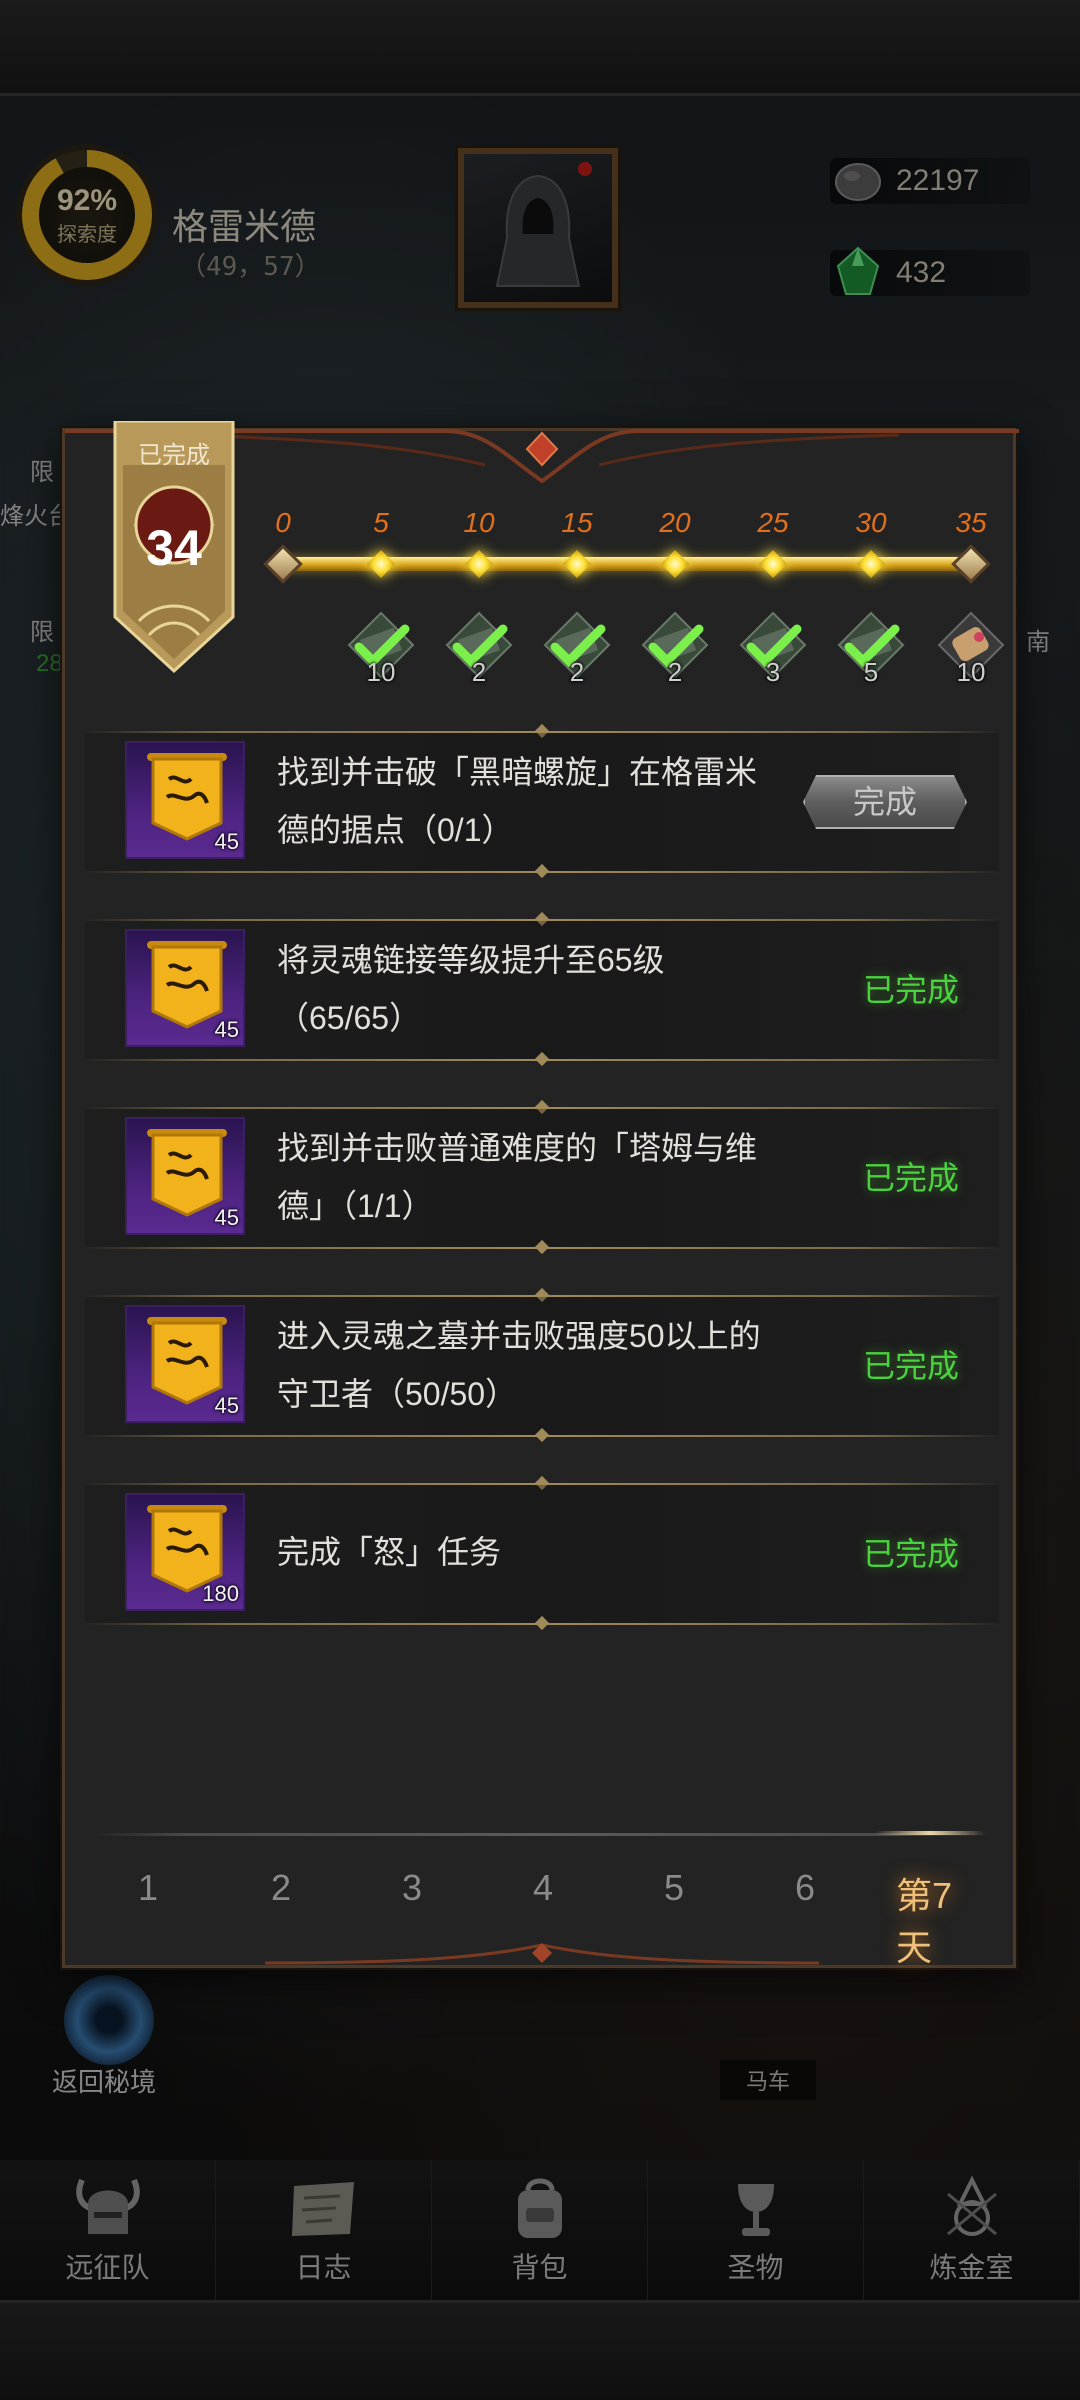  What do you see at coordinates (674, 1888) in the screenshot?
I see `tab-day-5: 5` at bounding box center [674, 1888].